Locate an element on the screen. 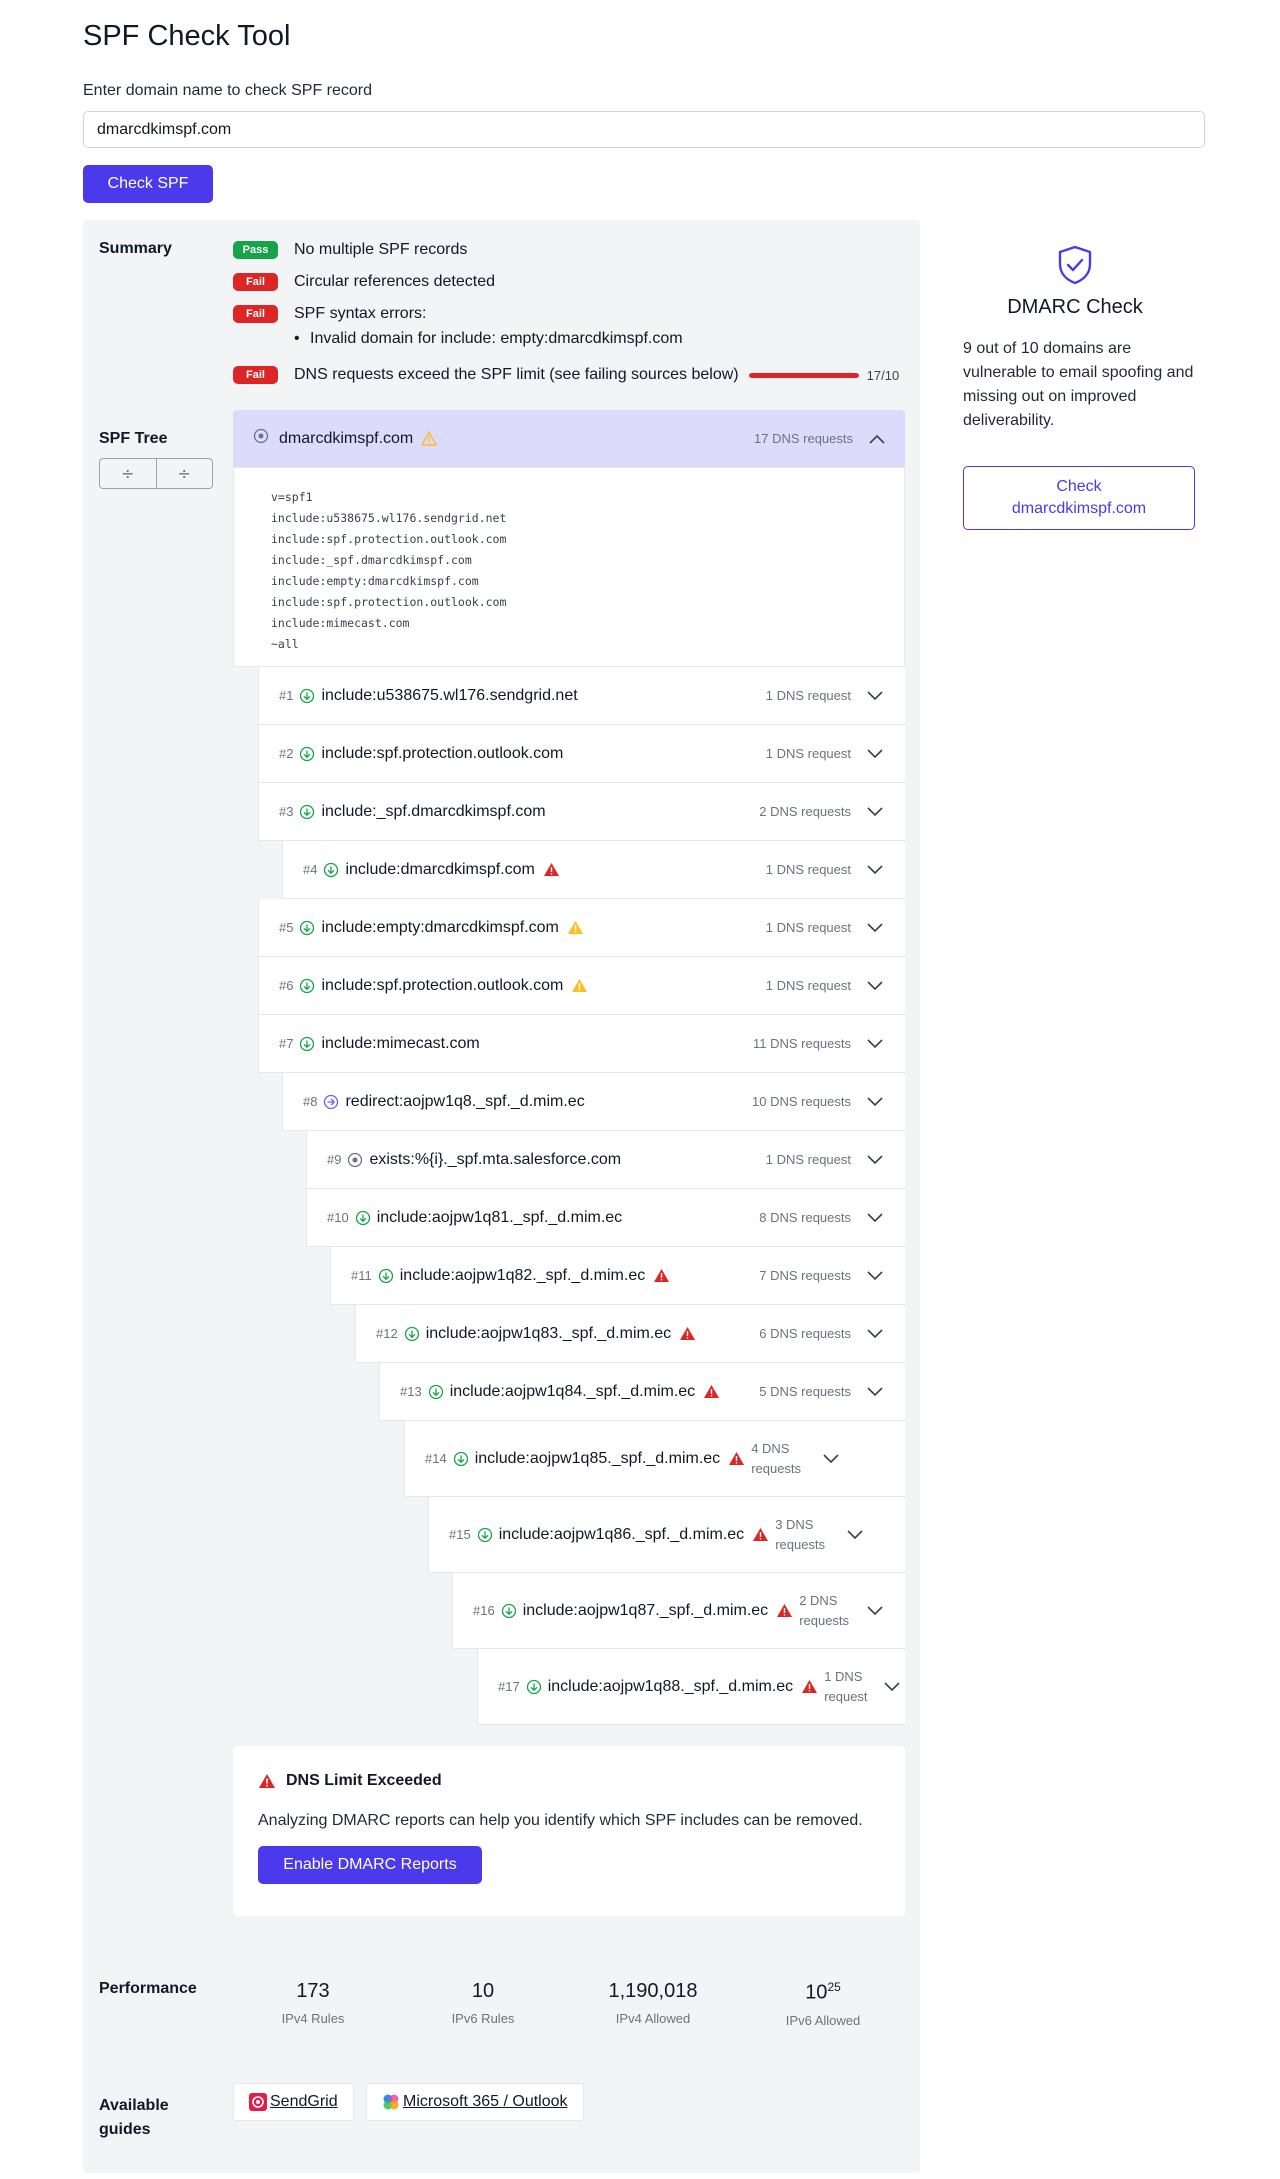  perf-value: 173 is located at coordinates (313, 1991).